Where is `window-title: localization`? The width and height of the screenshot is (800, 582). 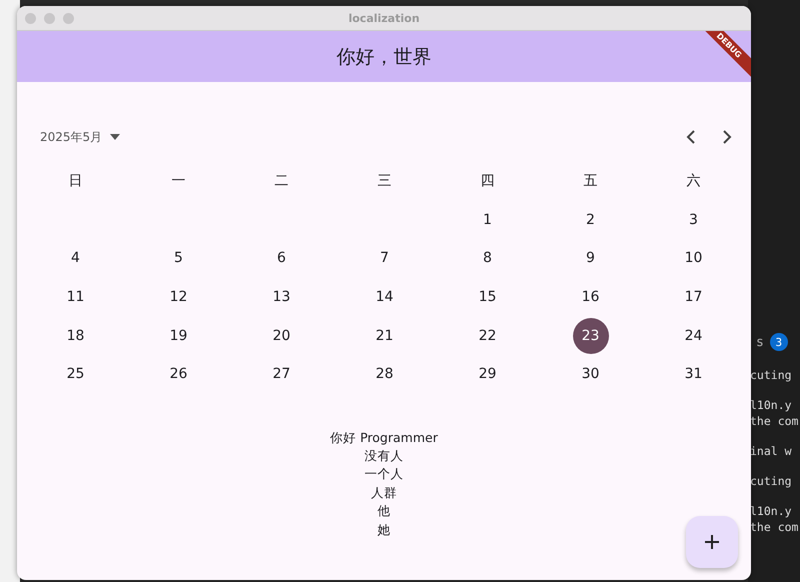
window-title: localization is located at coordinates (384, 18).